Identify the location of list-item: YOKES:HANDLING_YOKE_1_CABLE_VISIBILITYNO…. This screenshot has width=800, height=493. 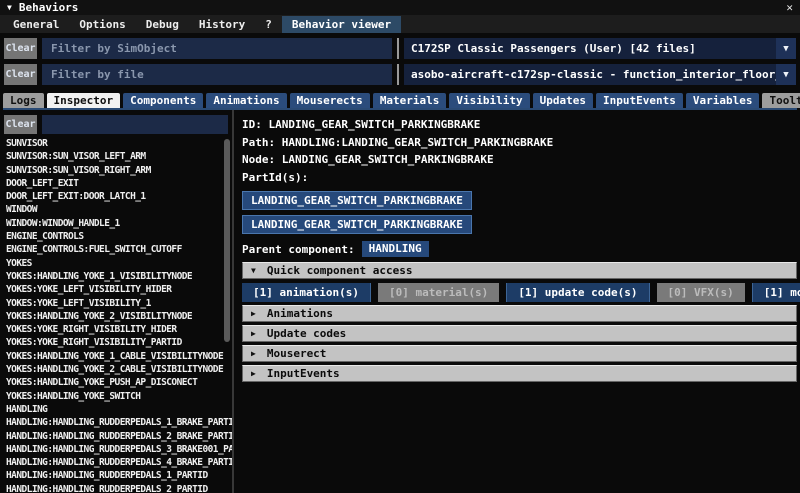
(119, 356).